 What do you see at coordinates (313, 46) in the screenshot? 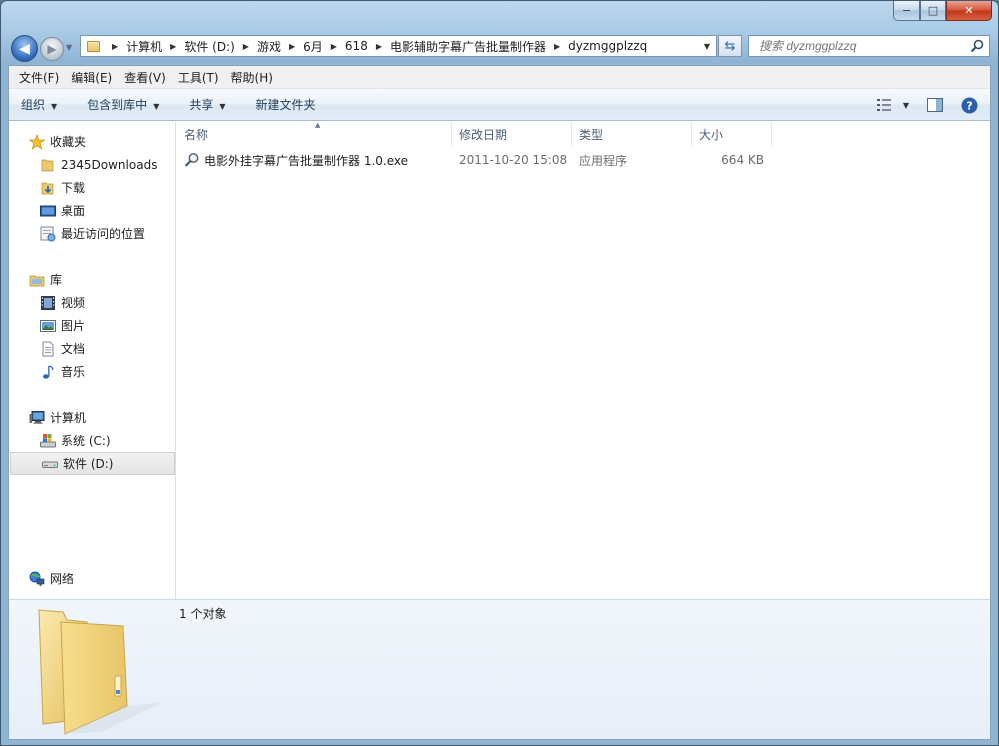
I see `breadcrumb-june: 6月` at bounding box center [313, 46].